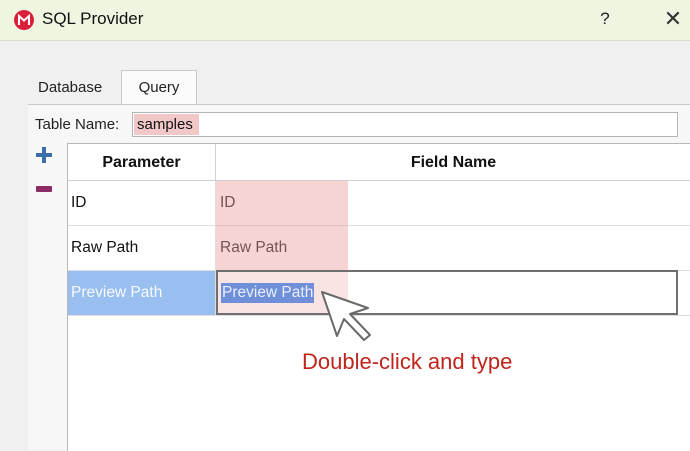 The width and height of the screenshot is (690, 451). What do you see at coordinates (268, 293) in the screenshot?
I see `field-name-editor-text: Preview Path` at bounding box center [268, 293].